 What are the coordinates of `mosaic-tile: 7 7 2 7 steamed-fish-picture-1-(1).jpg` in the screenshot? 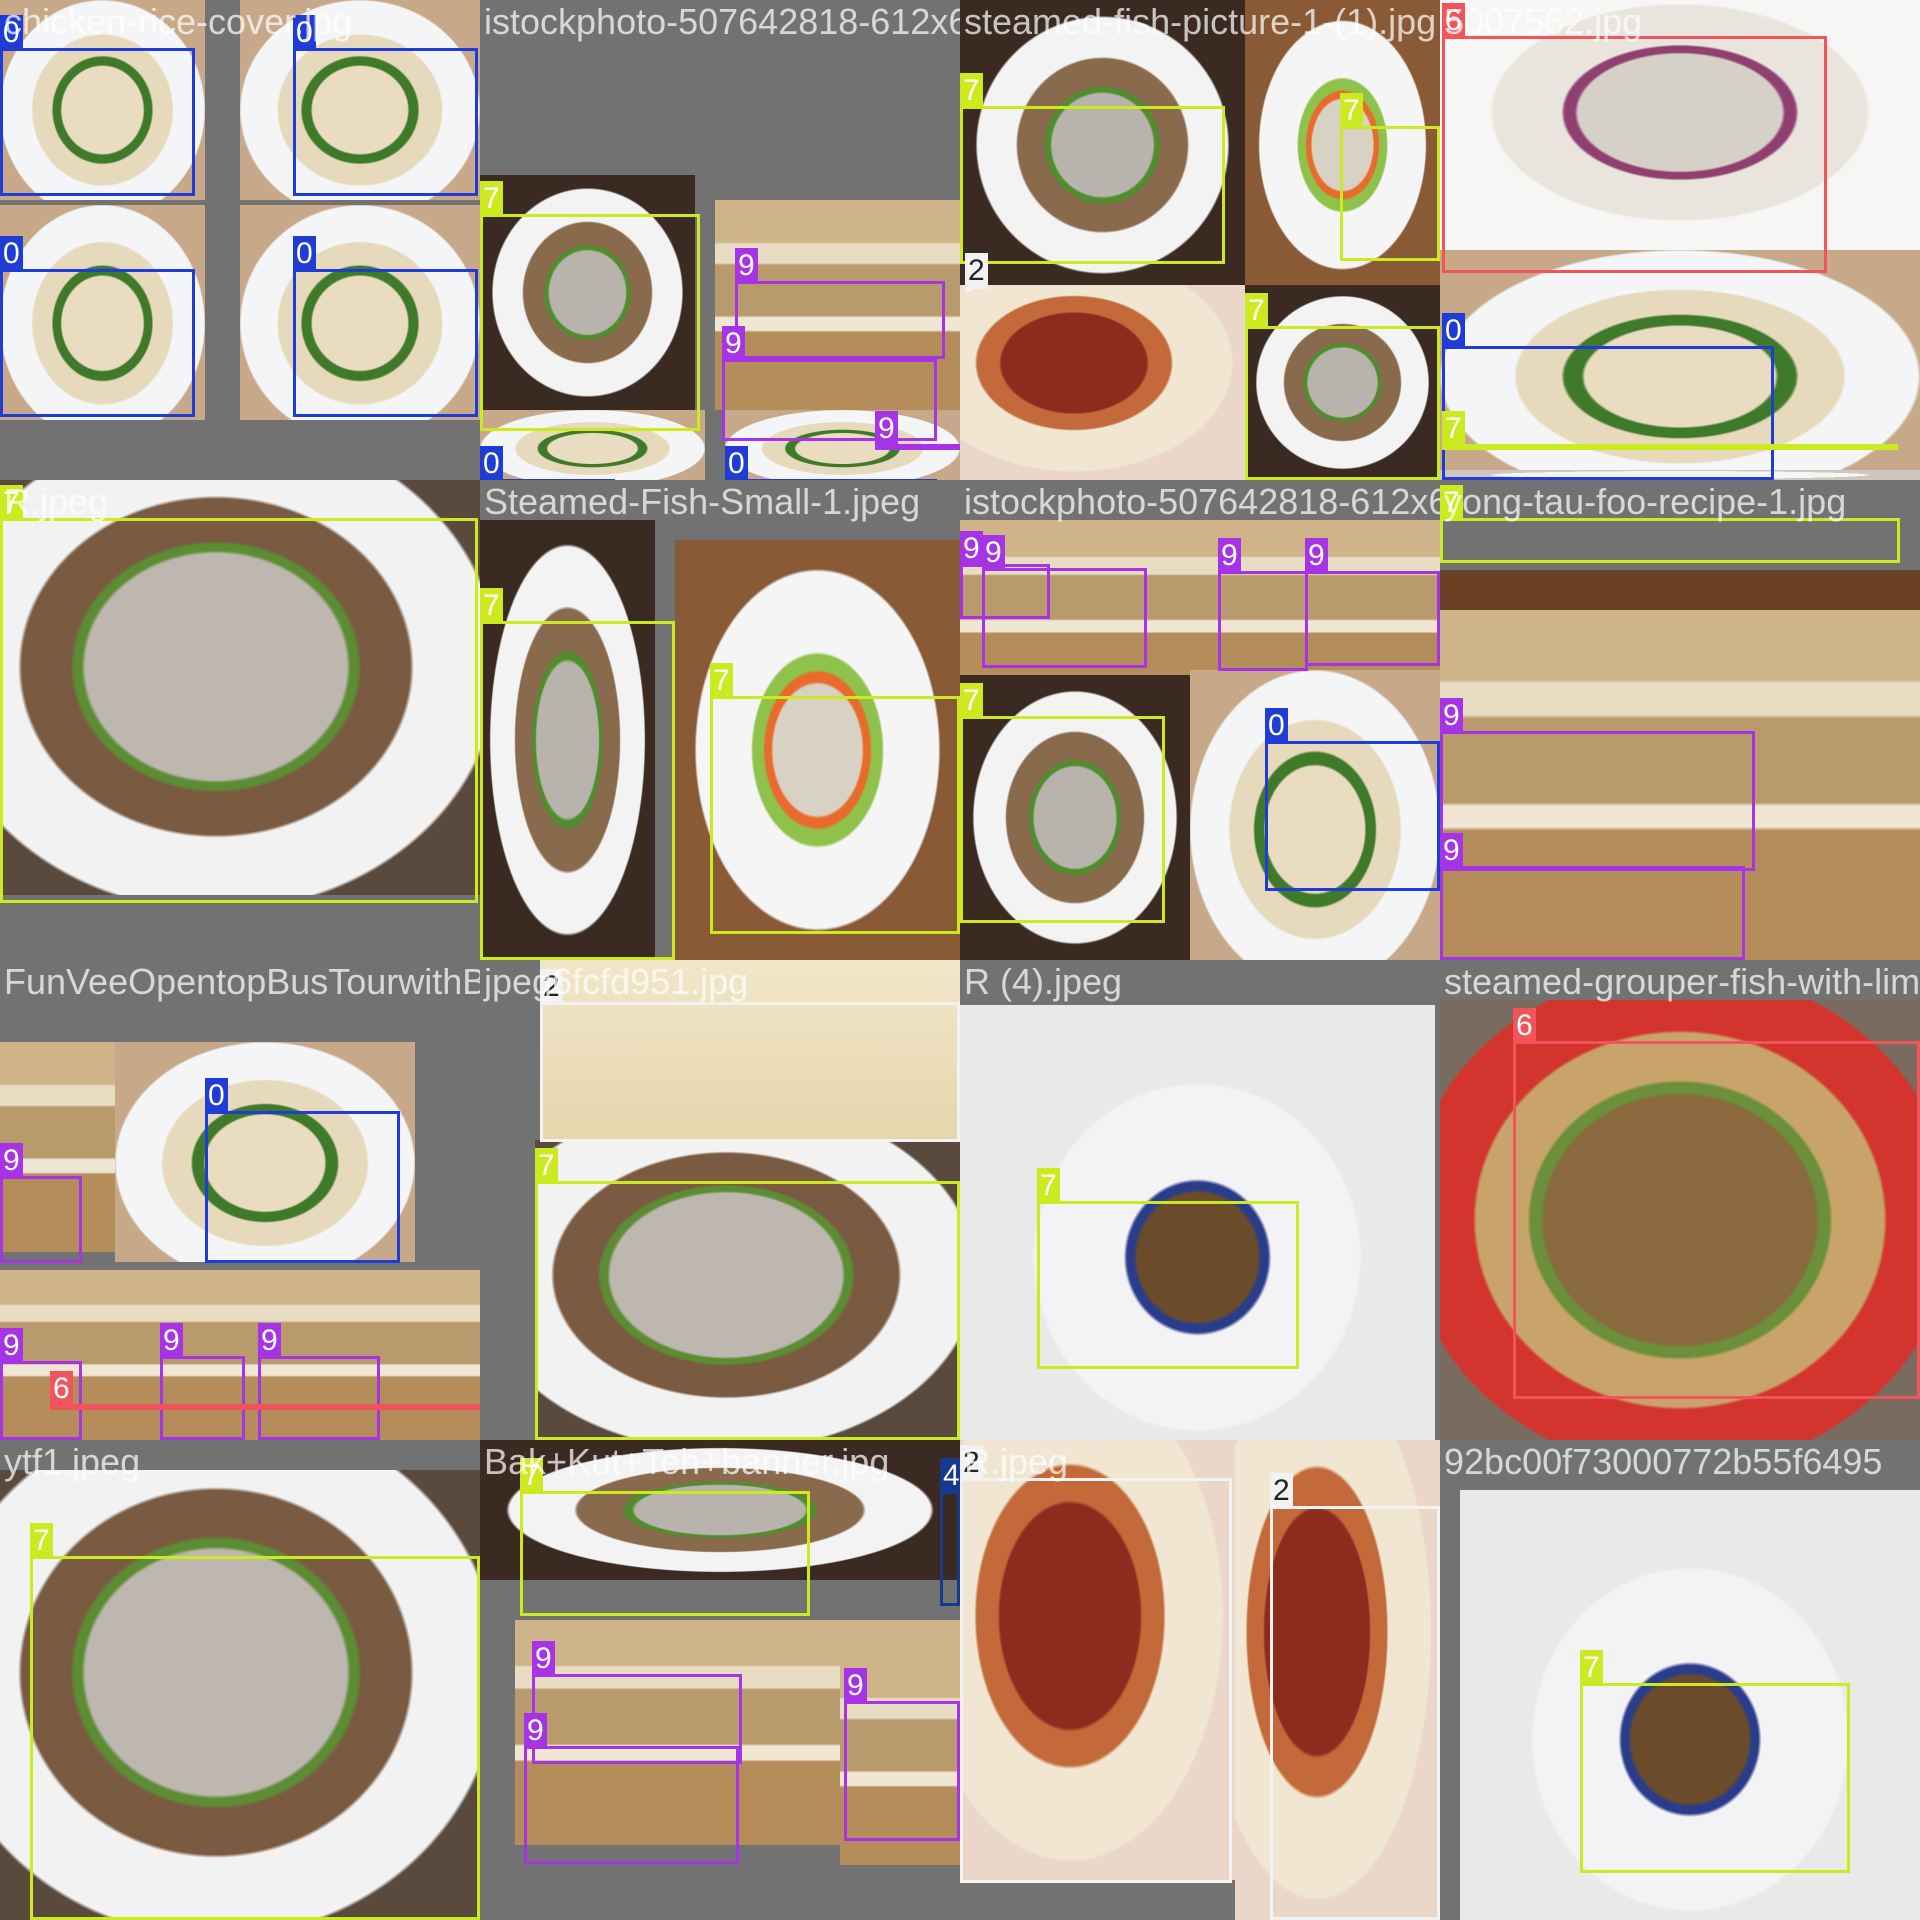 It's located at (1200, 240).